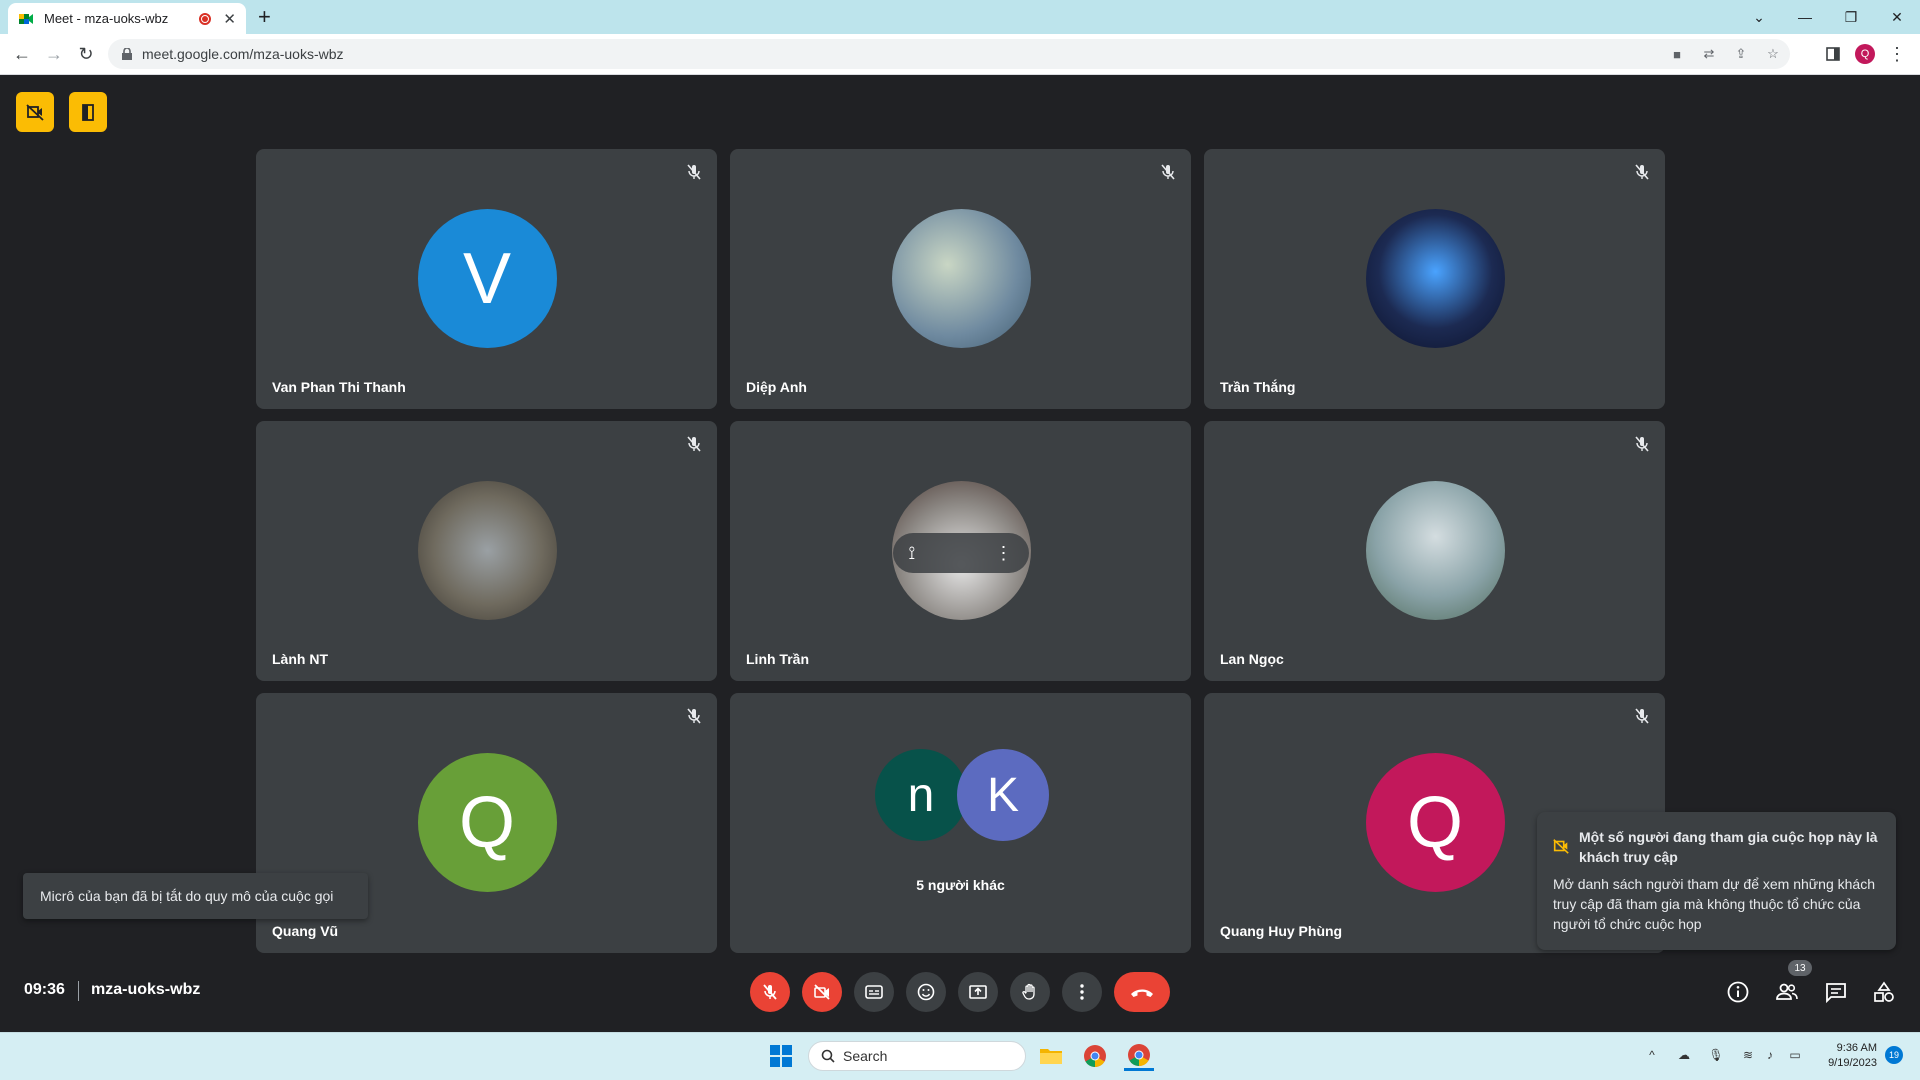 This screenshot has width=1920, height=1080. I want to click on no-video-icon, so click(1561, 846).